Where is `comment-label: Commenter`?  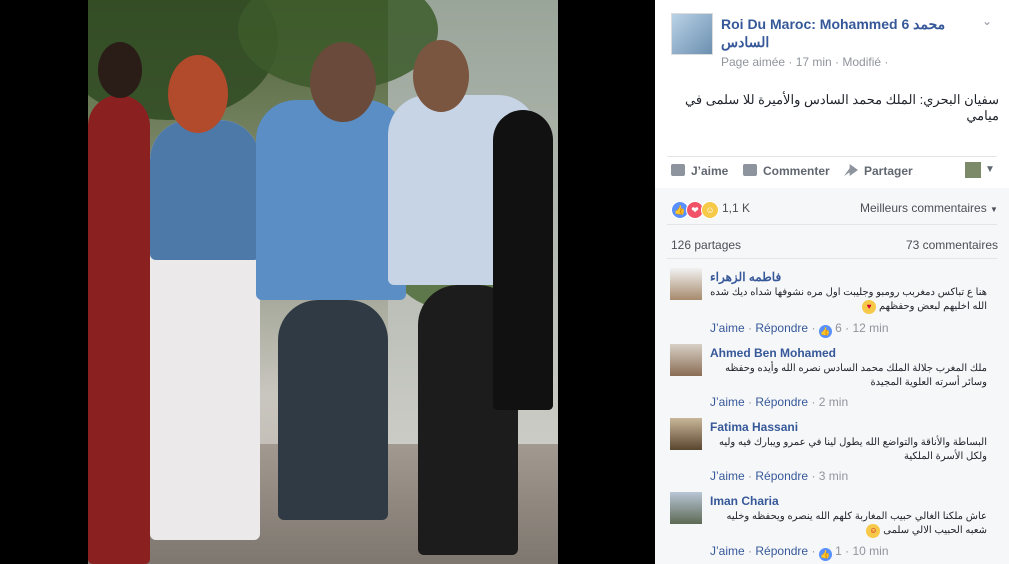 comment-label: Commenter is located at coordinates (796, 171).